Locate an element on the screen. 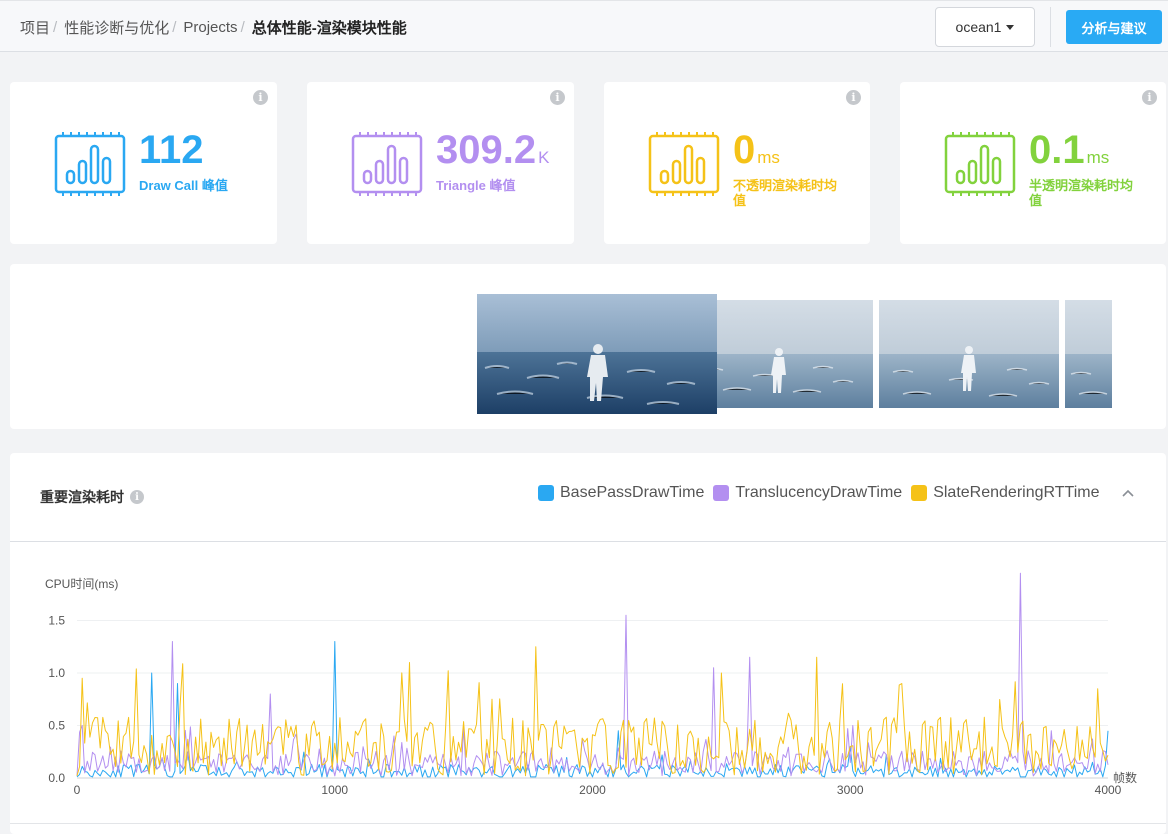 Image resolution: width=1168 pixels, height=834 pixels. legend-item-basepass: BasePassDrawTime is located at coordinates (621, 493).